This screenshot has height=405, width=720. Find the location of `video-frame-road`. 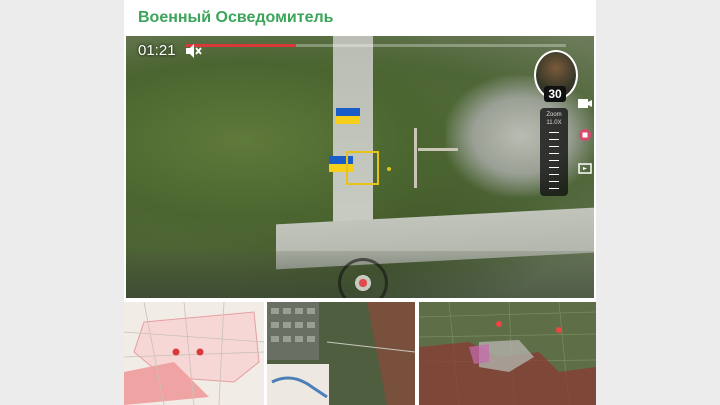

video-frame-road is located at coordinates (353, 131).